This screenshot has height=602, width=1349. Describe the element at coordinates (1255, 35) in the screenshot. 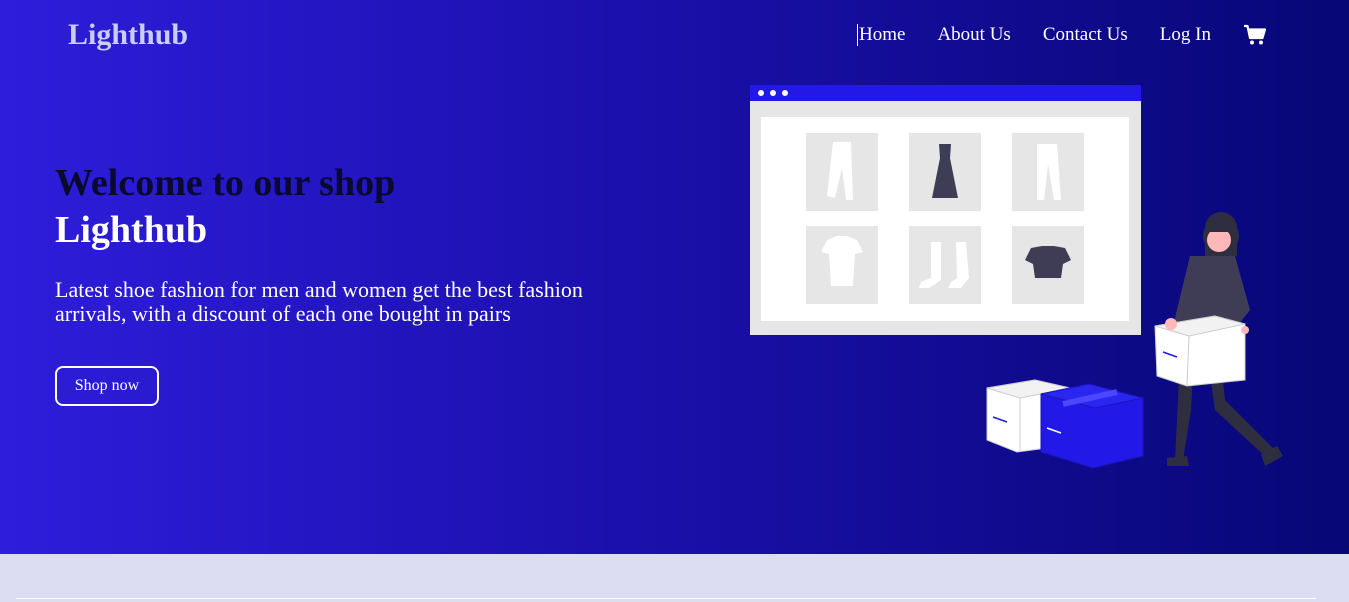

I see `shopping-cart-icon` at that location.